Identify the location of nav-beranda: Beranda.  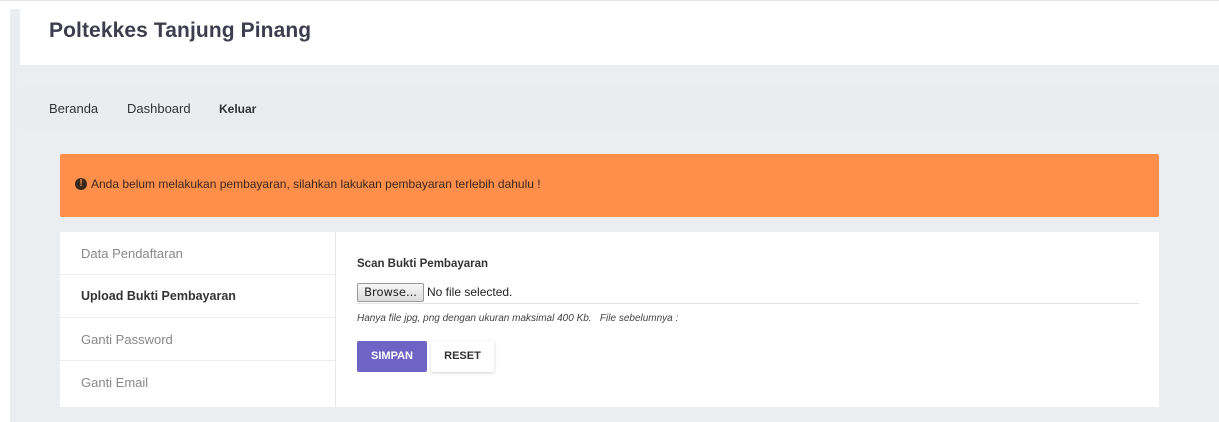
(73, 108).